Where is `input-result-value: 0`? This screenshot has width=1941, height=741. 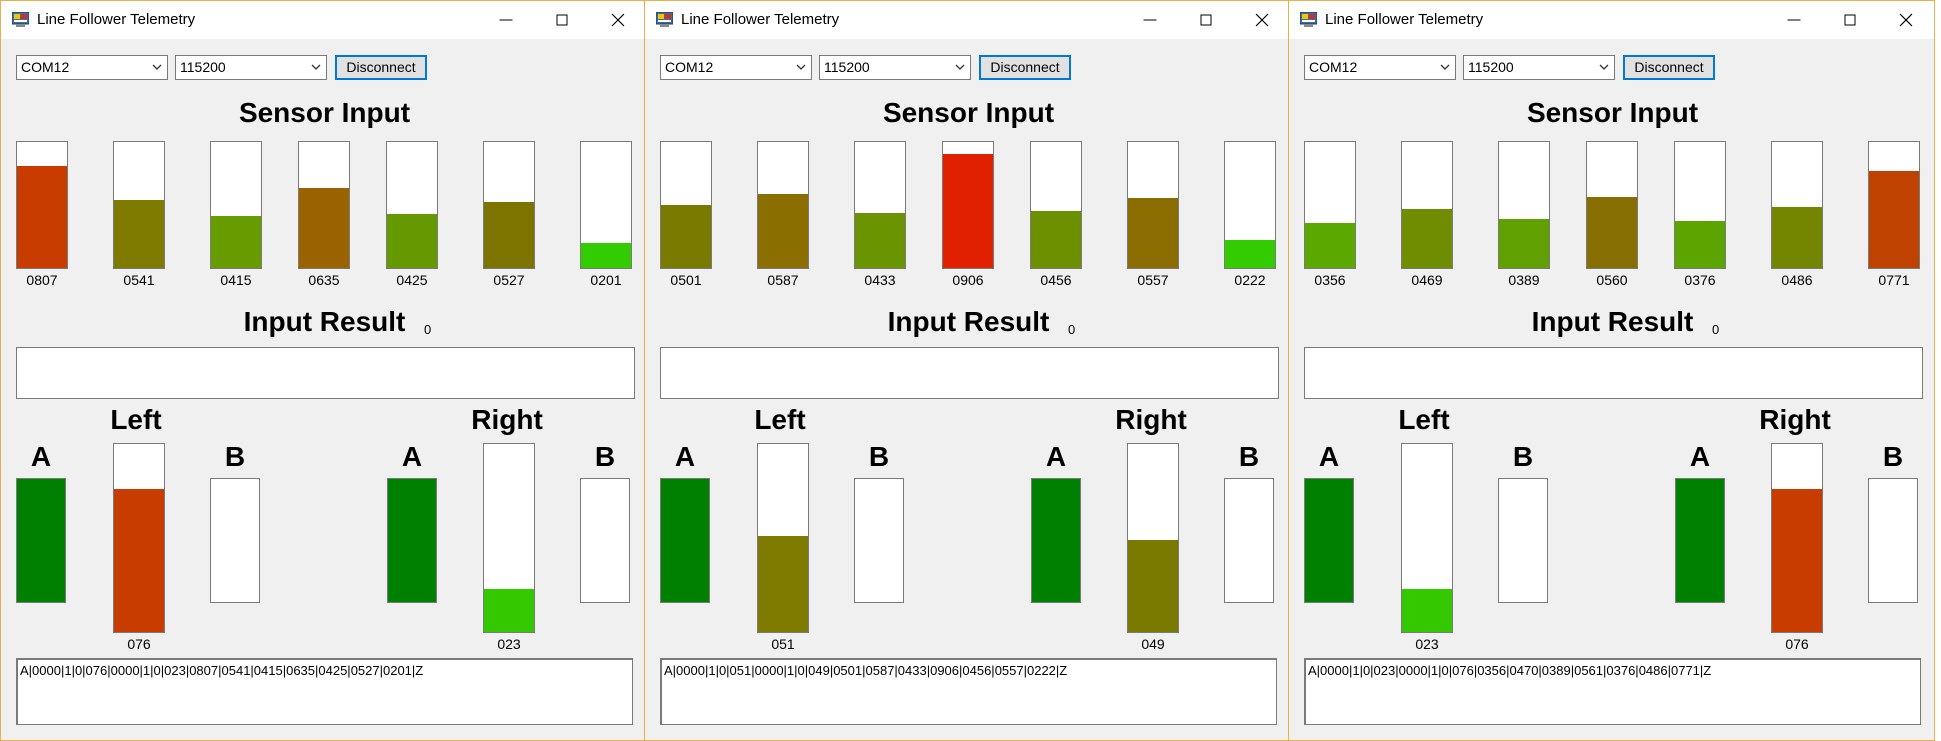
input-result-value: 0 is located at coordinates (1716, 329).